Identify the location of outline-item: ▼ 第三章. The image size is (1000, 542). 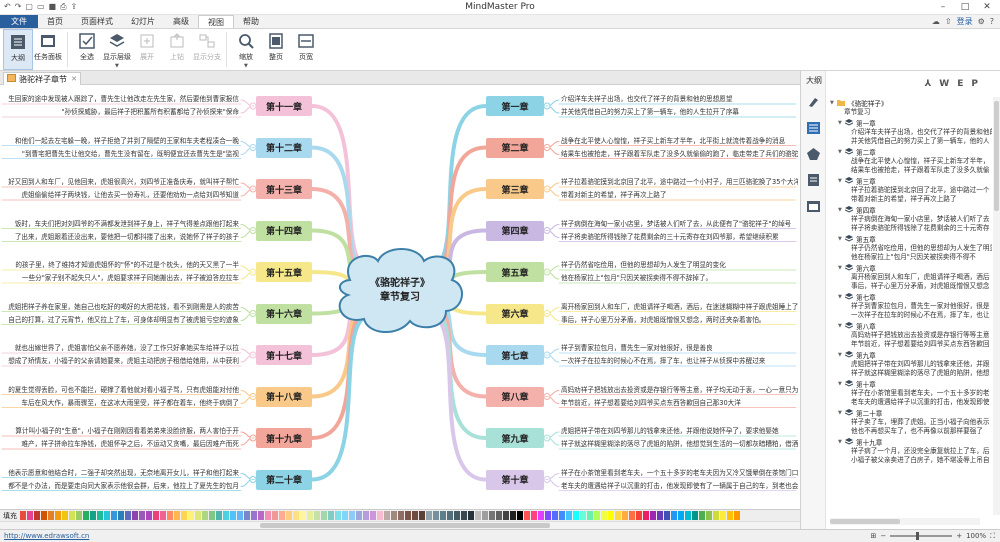
(911, 180).